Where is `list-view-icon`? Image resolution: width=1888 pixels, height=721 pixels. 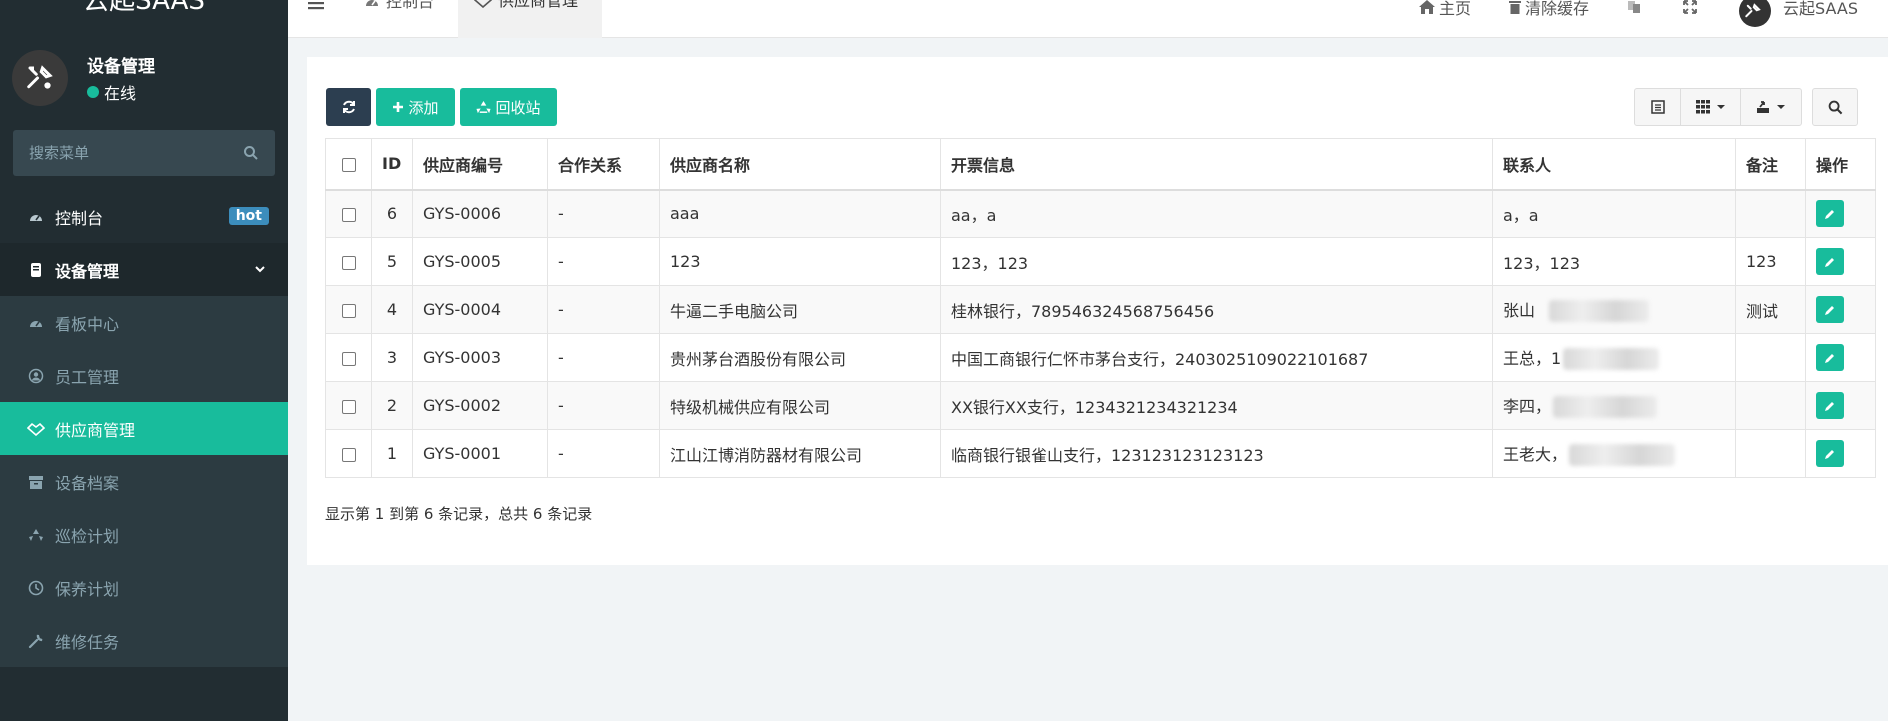 list-view-icon is located at coordinates (1657, 107).